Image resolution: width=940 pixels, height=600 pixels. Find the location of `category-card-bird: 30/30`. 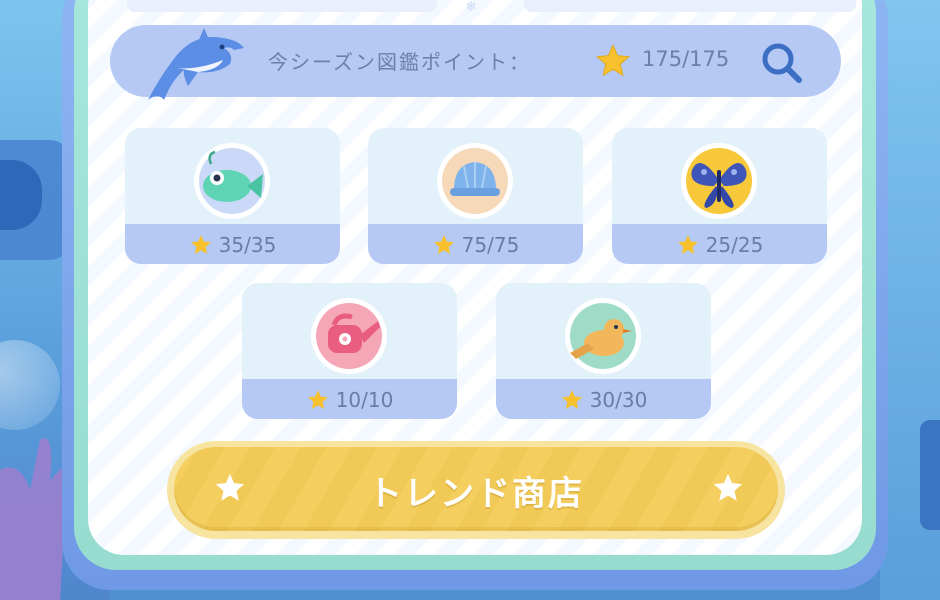

category-card-bird: 30/30 is located at coordinates (603, 351).